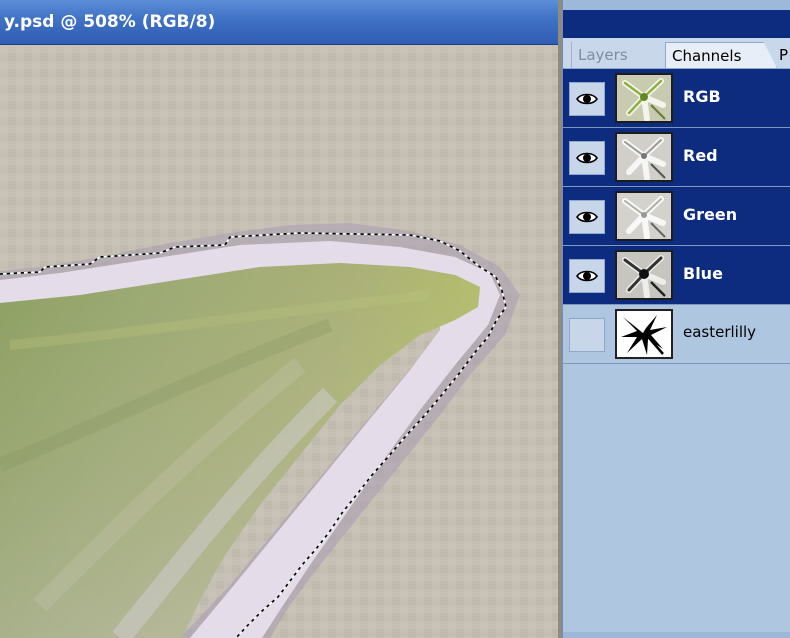 This screenshot has width=790, height=638. Describe the element at coordinates (676, 157) in the screenshot. I see `channel-row-red: Red` at that location.